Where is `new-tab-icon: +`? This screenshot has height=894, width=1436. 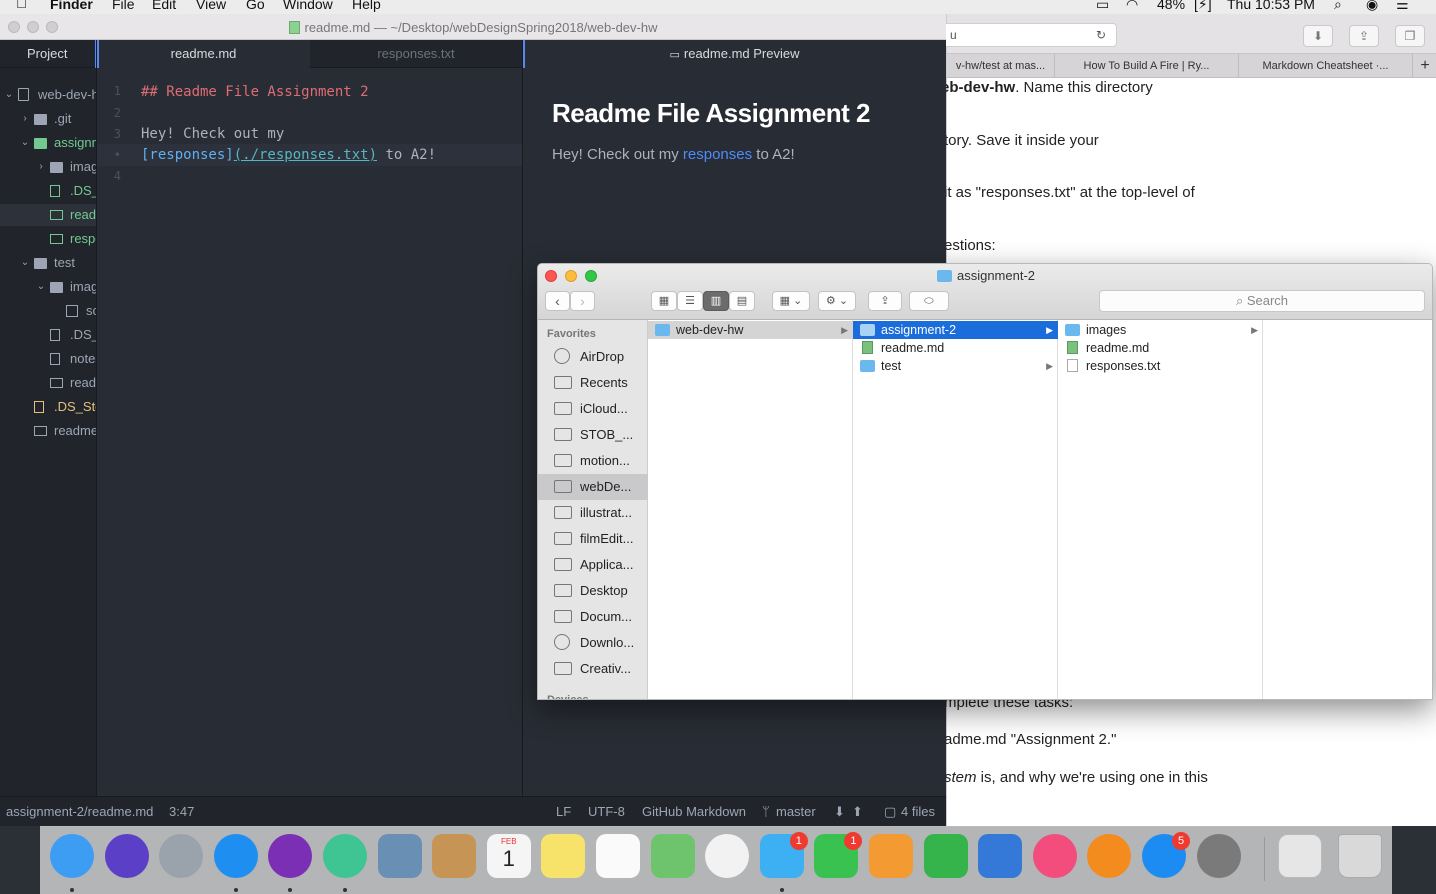
new-tab-icon: + is located at coordinates (1424, 66).